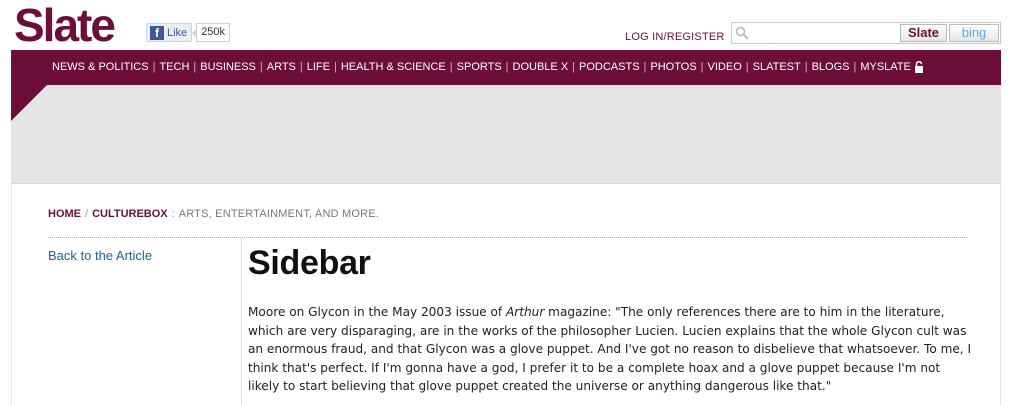 This screenshot has width=1012, height=405. I want to click on nav-item-business: BUSINESS, so click(228, 67).